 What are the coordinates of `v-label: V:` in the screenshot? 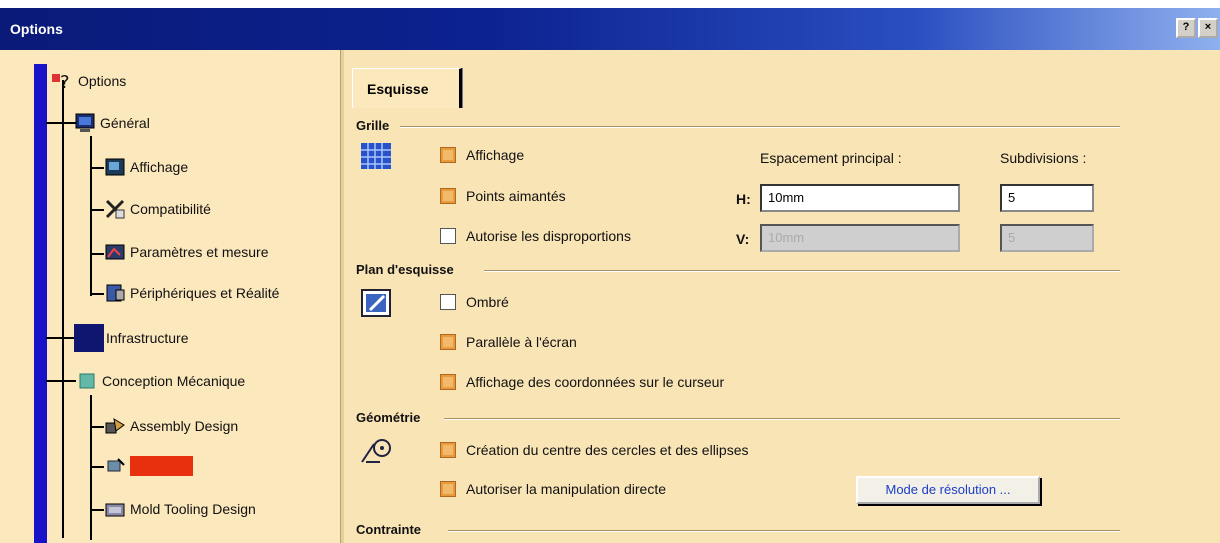 It's located at (743, 239).